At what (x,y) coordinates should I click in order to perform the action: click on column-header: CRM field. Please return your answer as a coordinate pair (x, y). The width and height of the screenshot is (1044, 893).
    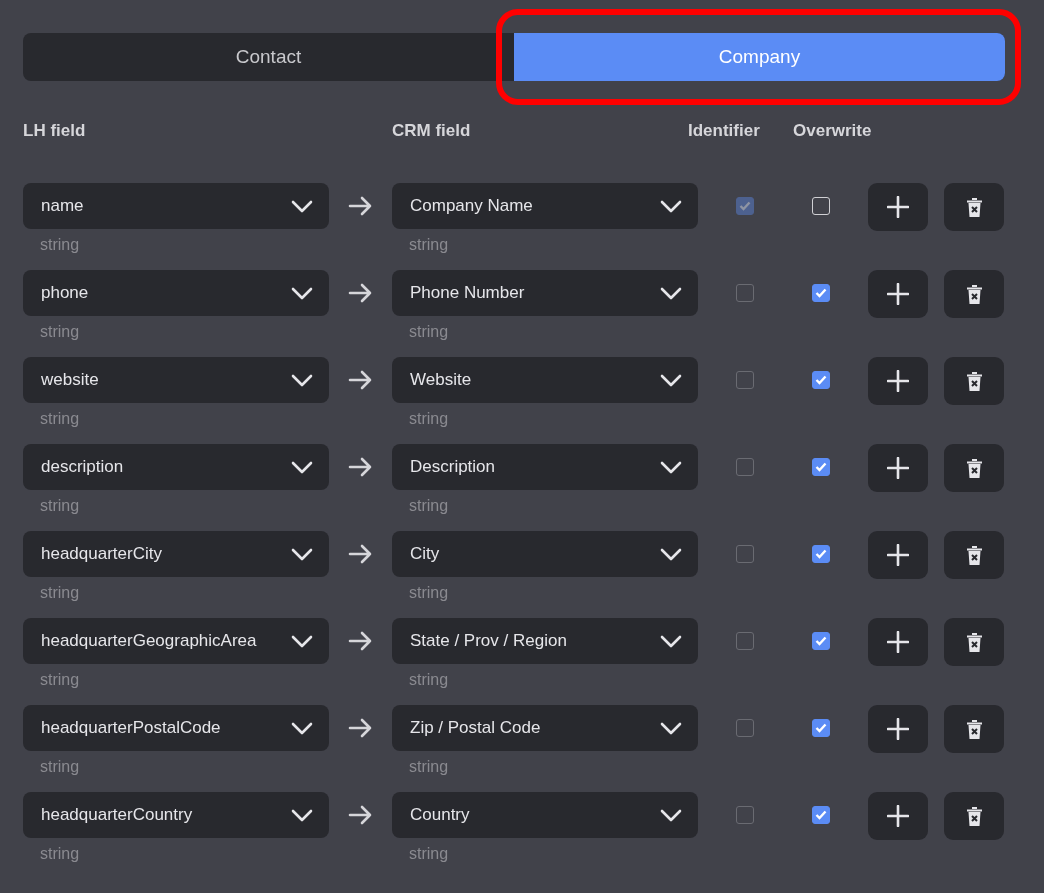
    Looking at the image, I should click on (431, 131).